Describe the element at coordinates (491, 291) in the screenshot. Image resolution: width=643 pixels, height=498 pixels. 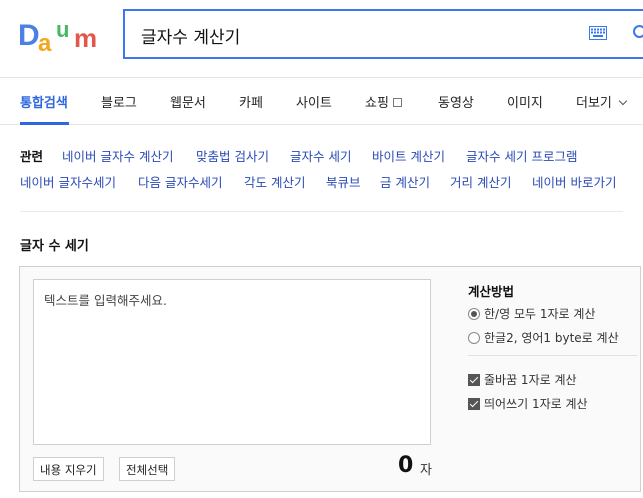
I see `method-title: 계산방법` at that location.